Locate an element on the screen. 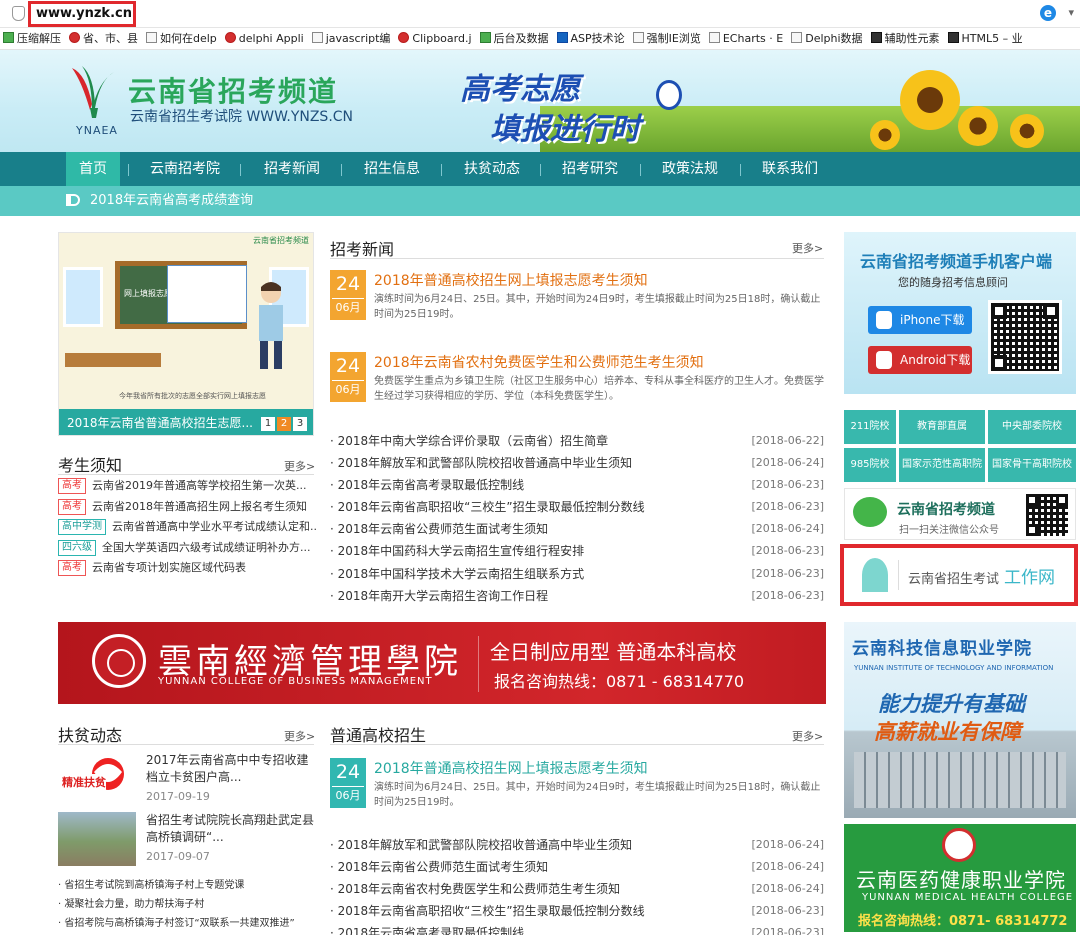 This screenshot has width=1080, height=935. link-backbone-vocational: 国家骨干高职院校 is located at coordinates (1032, 465).